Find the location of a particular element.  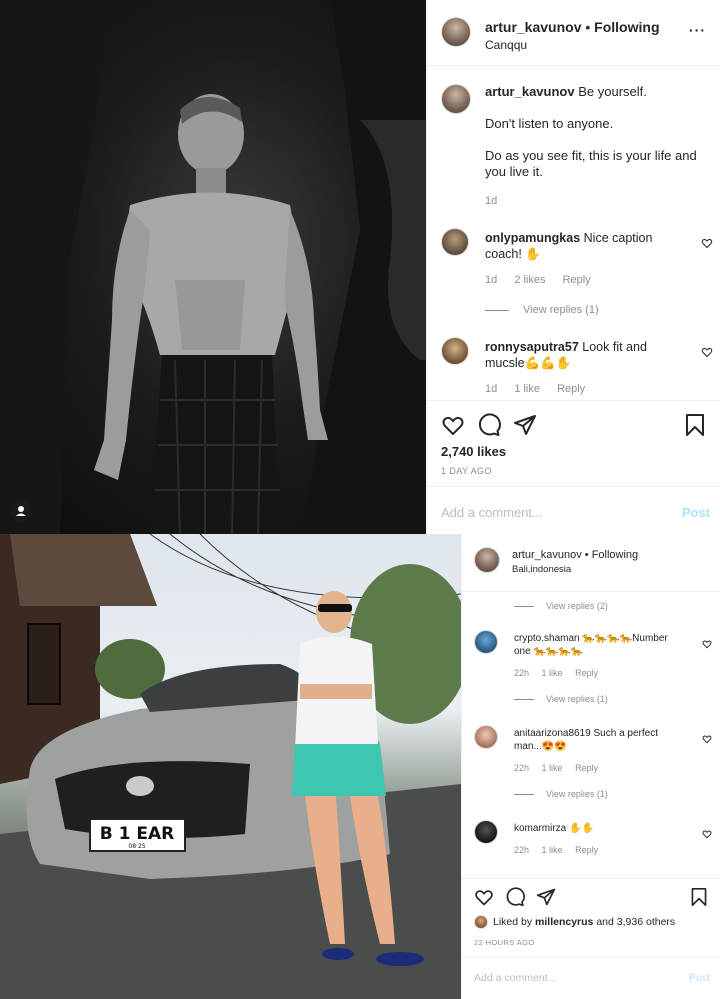

post-1-caption-avatar is located at coordinates (456, 99).